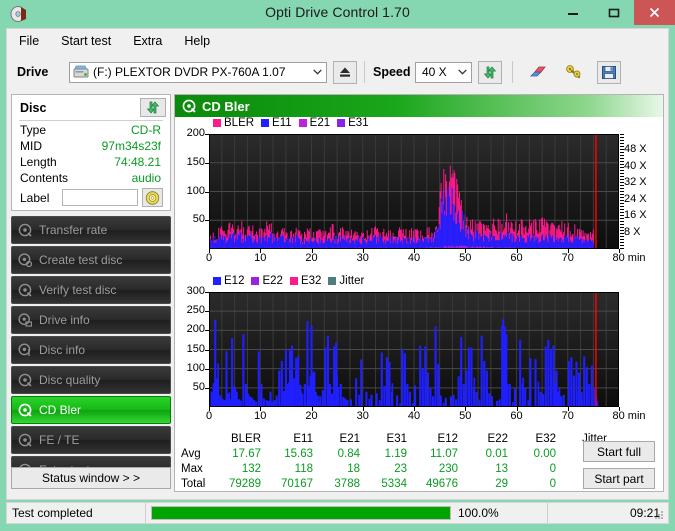 The width and height of the screenshot is (675, 531). I want to click on minimize-button, so click(572, 12).